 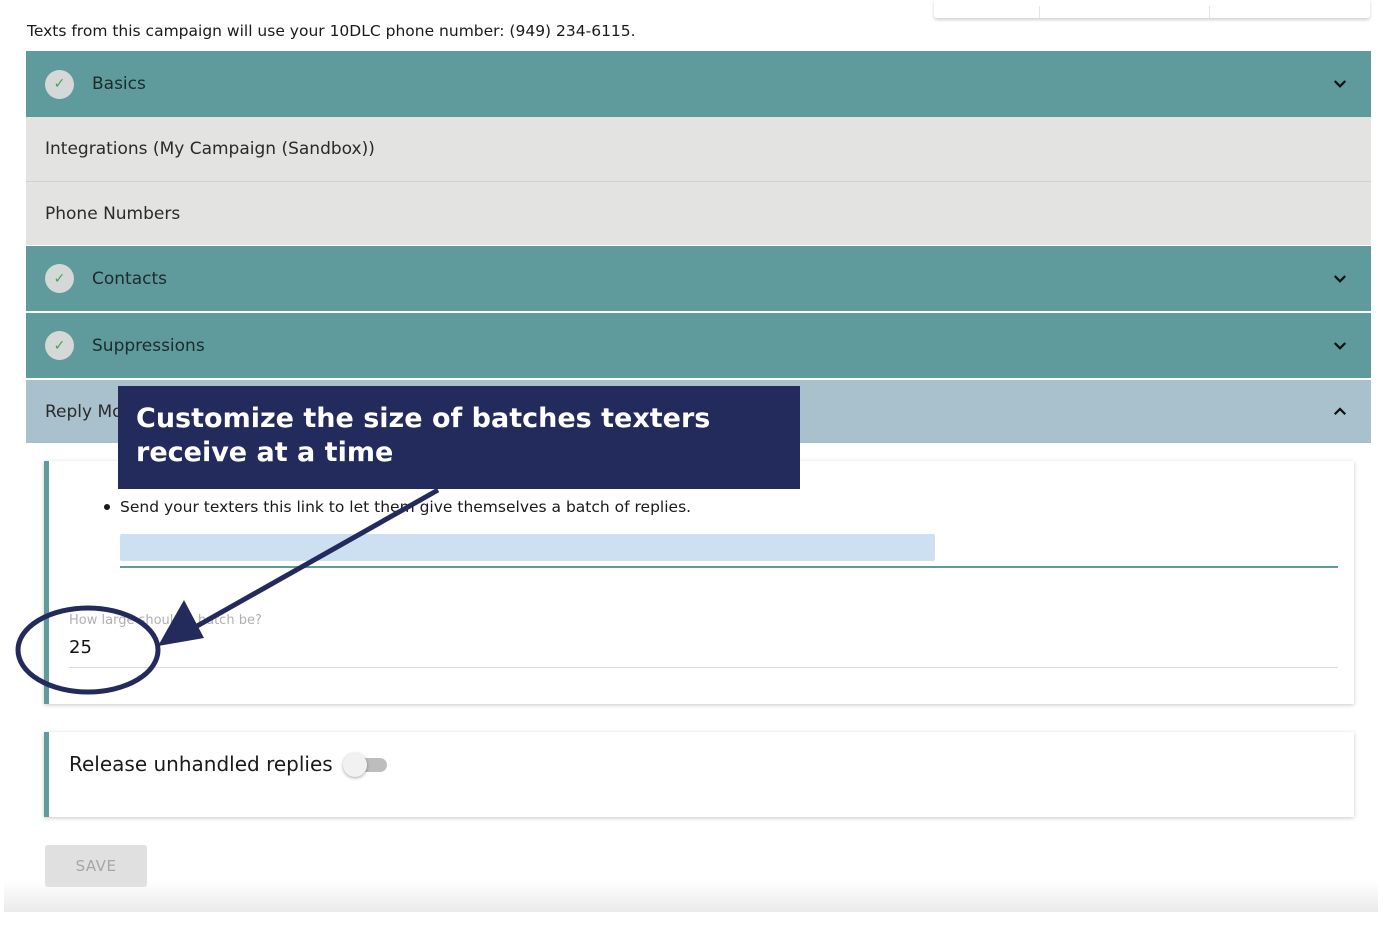 What do you see at coordinates (265, 452) in the screenshot?
I see `callout-line-2: receive at a time` at bounding box center [265, 452].